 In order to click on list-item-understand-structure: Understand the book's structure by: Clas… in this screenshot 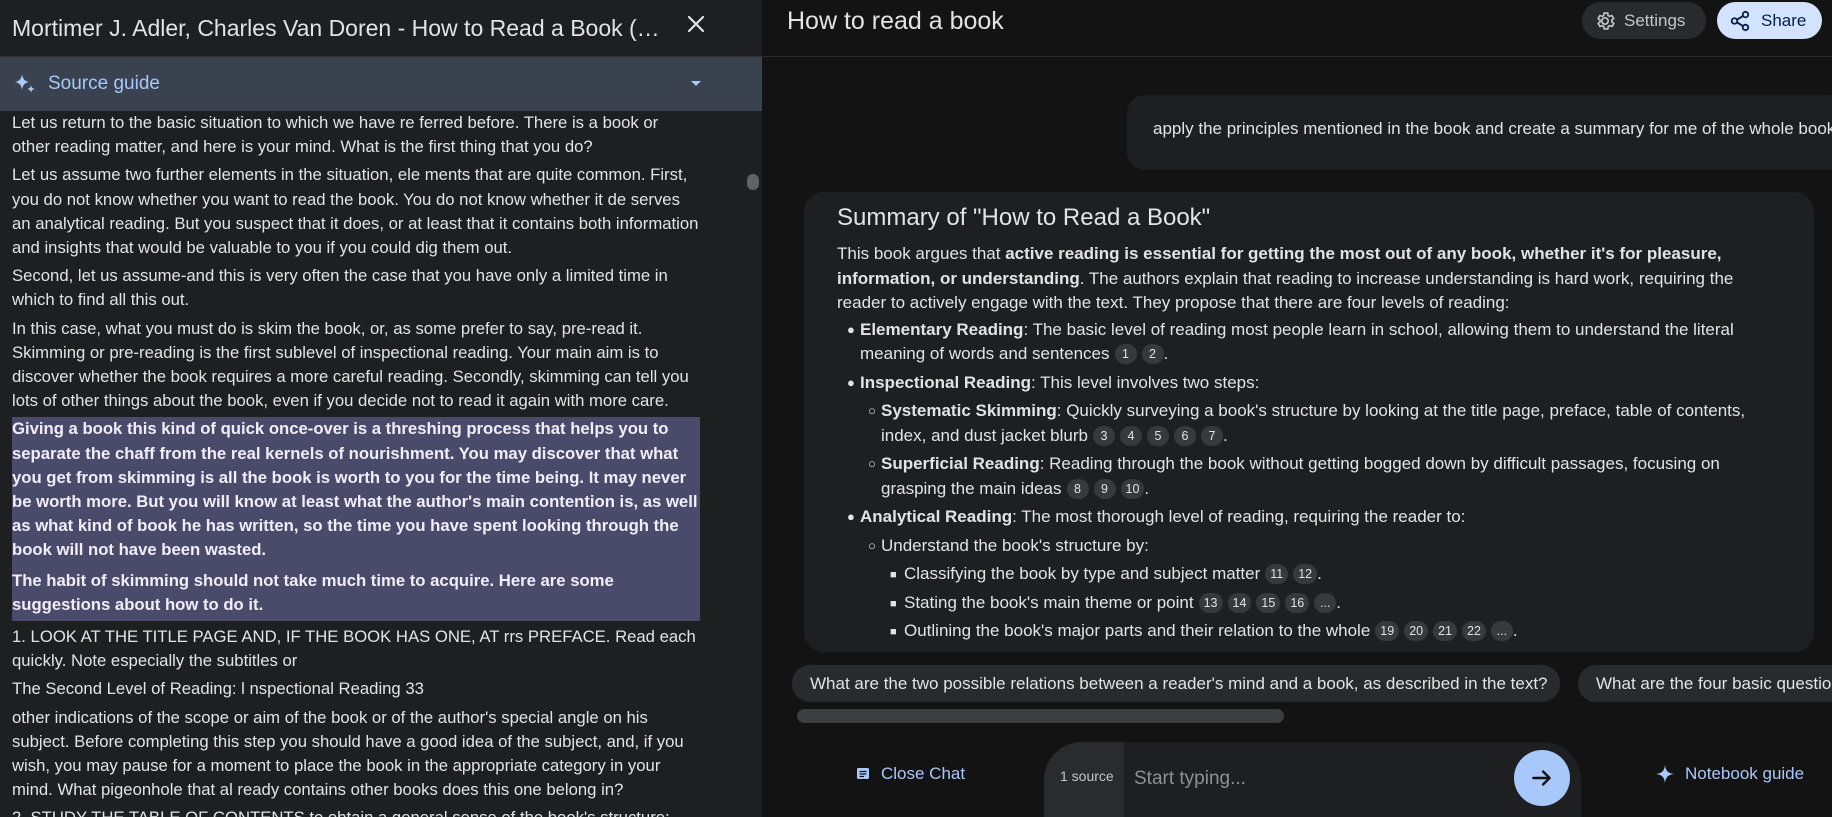, I will do `click(1321, 589)`.